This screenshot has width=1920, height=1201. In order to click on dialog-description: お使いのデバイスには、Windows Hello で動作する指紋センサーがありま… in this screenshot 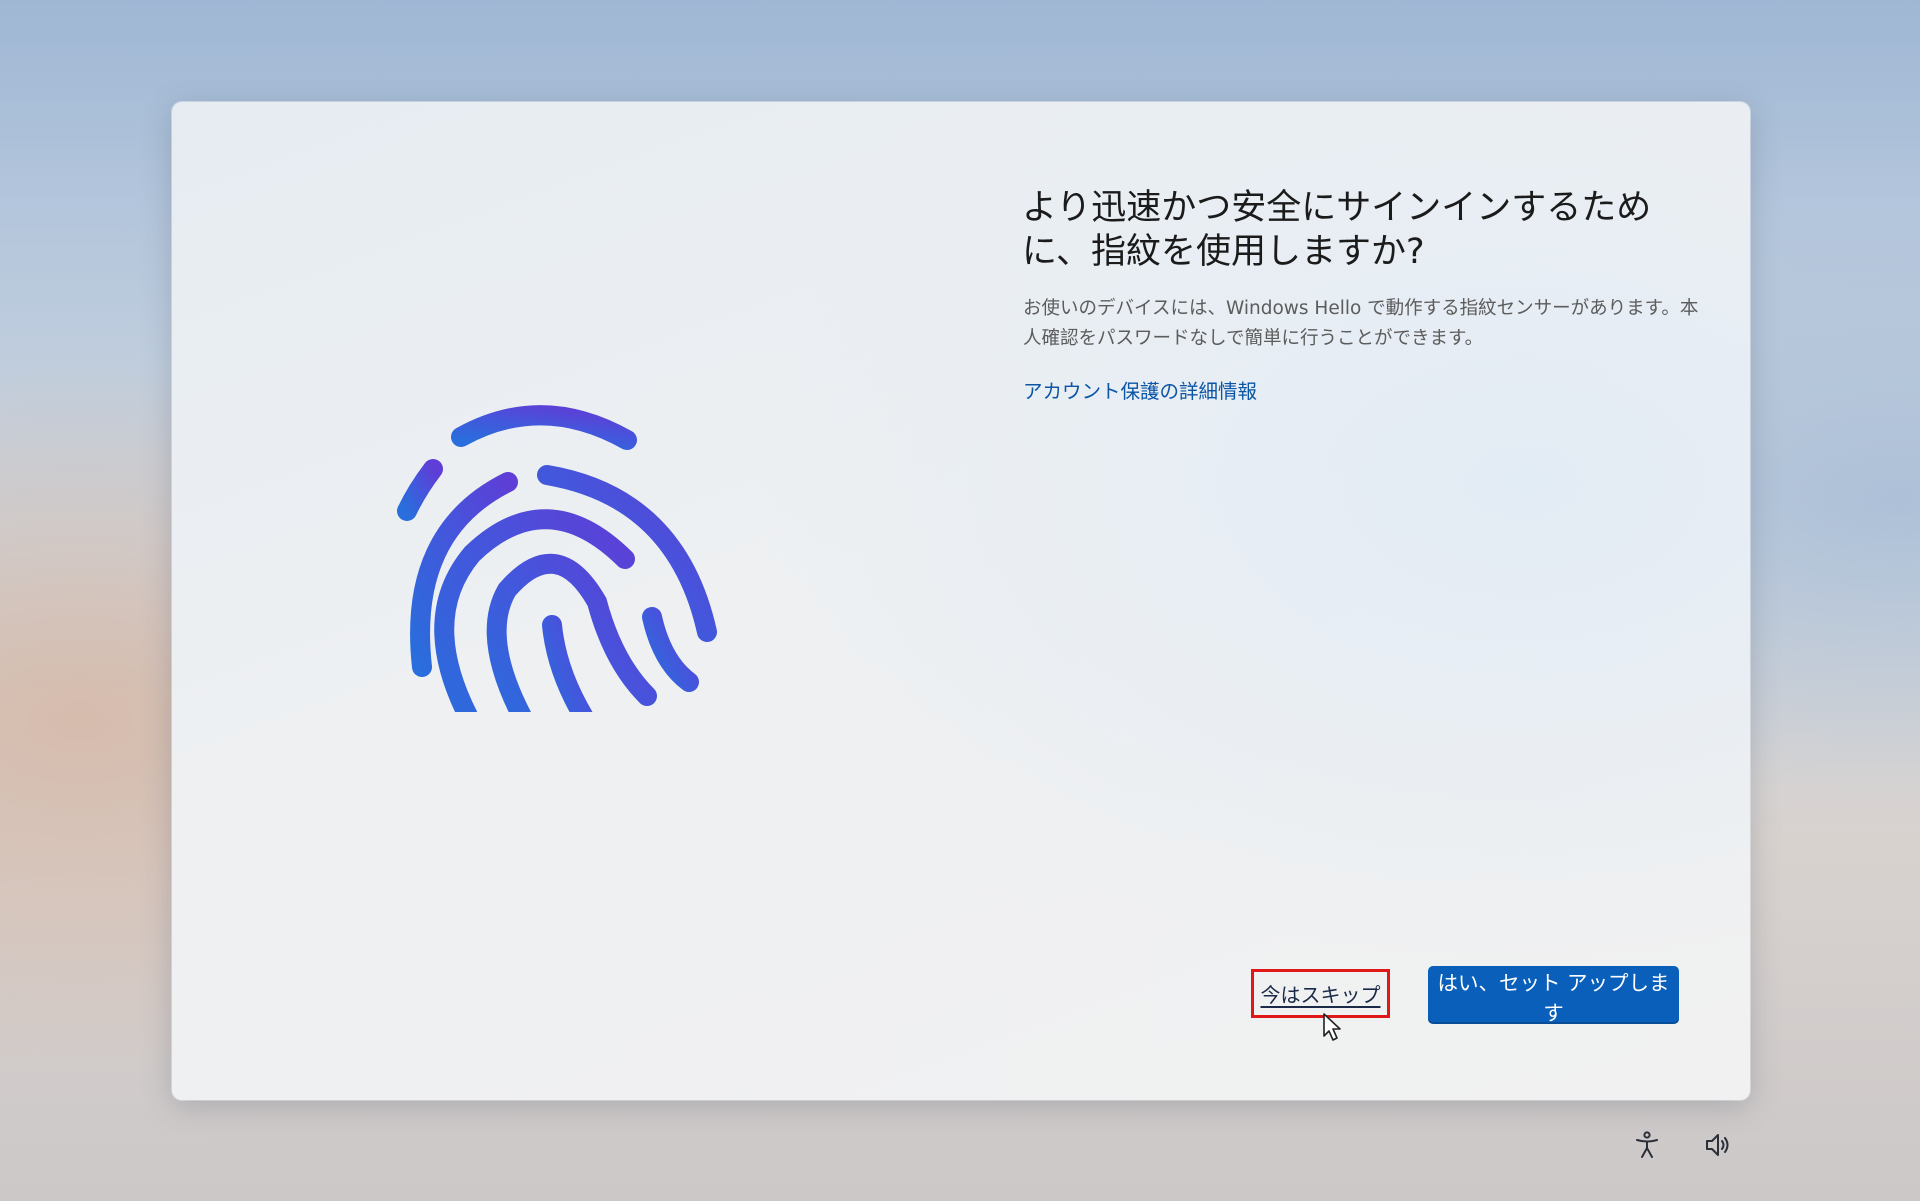, I will do `click(1361, 323)`.